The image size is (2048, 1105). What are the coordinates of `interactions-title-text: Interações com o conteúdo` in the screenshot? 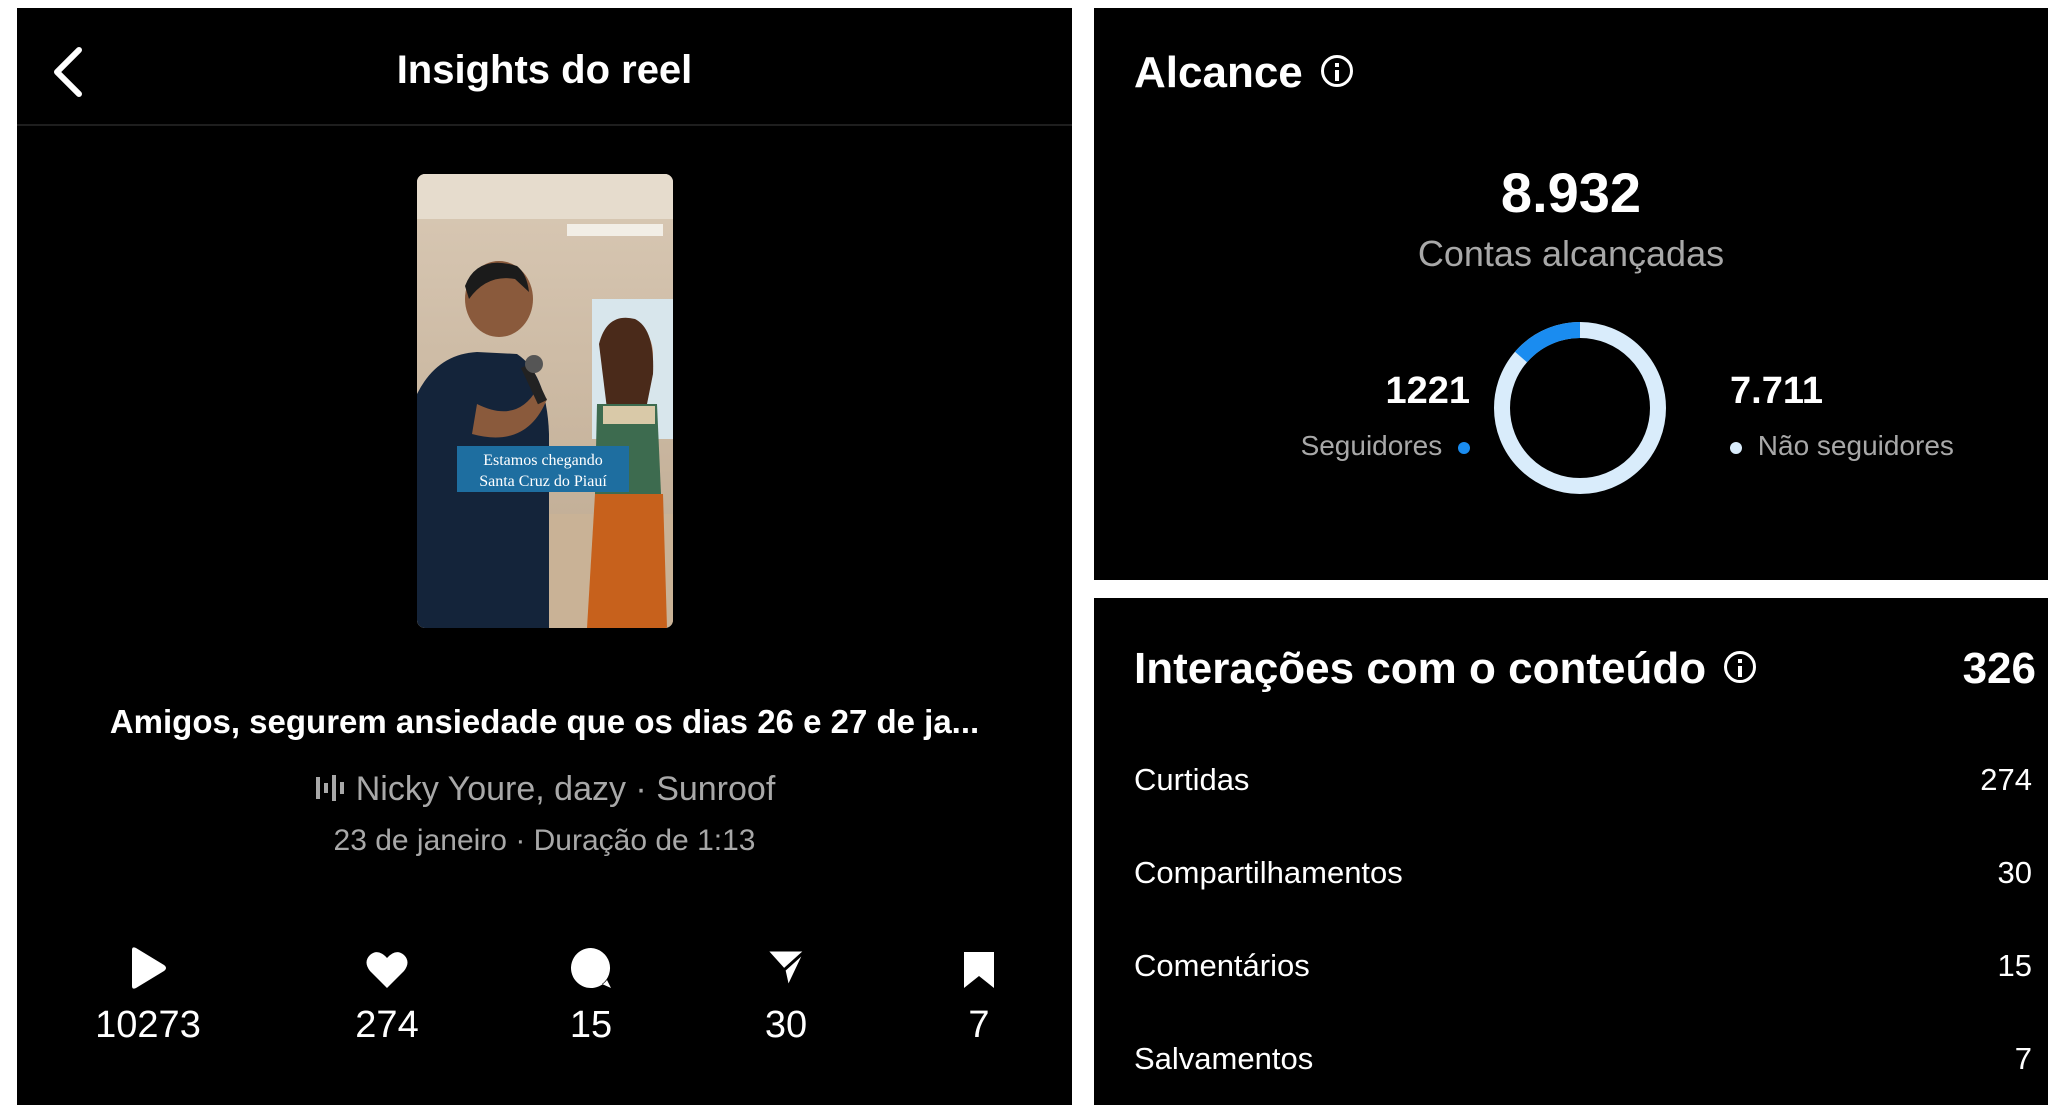 It's located at (1420, 668).